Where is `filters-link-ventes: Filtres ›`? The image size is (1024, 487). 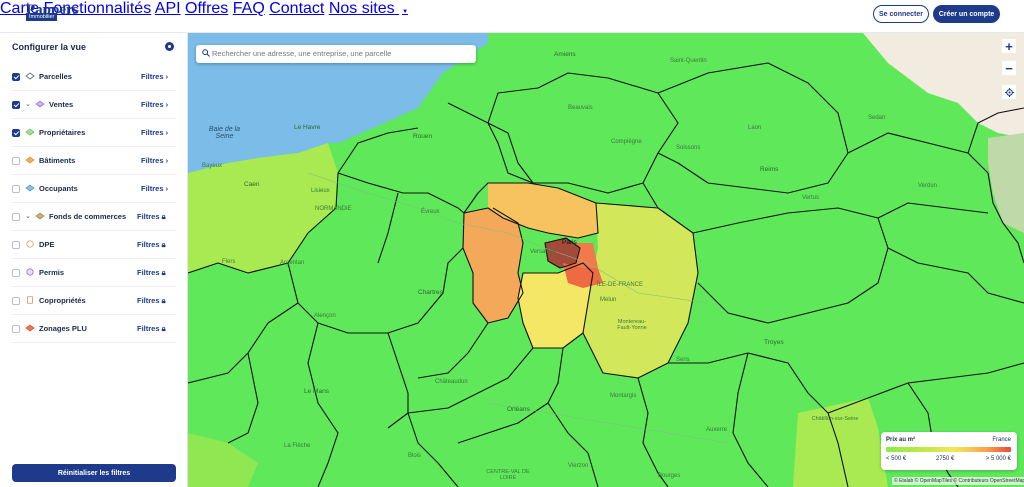
filters-link-ventes: Filtres › is located at coordinates (154, 104).